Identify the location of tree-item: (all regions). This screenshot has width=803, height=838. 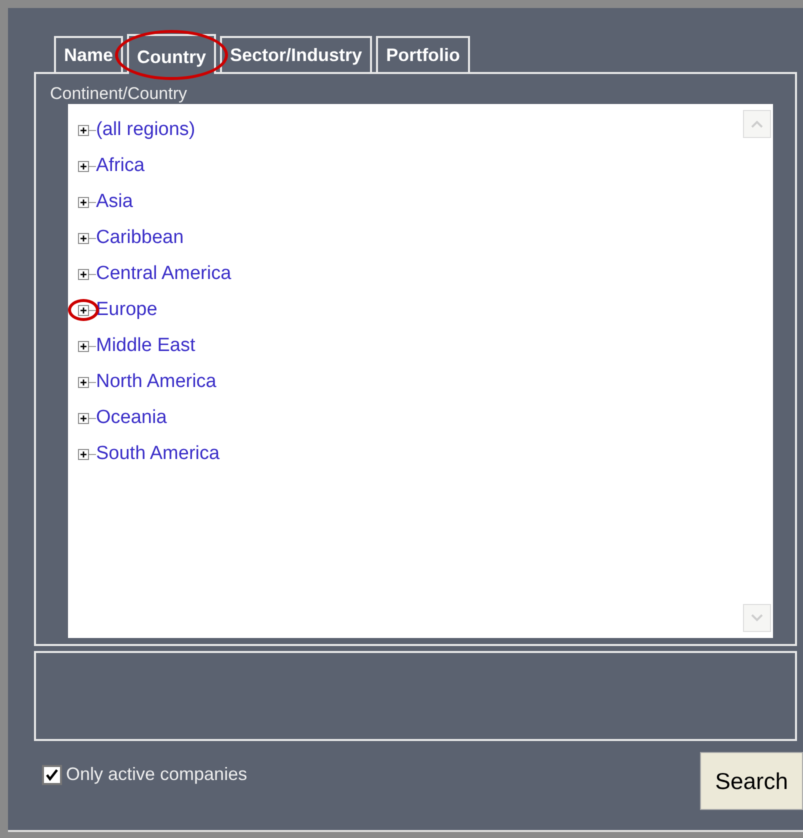
(146, 130).